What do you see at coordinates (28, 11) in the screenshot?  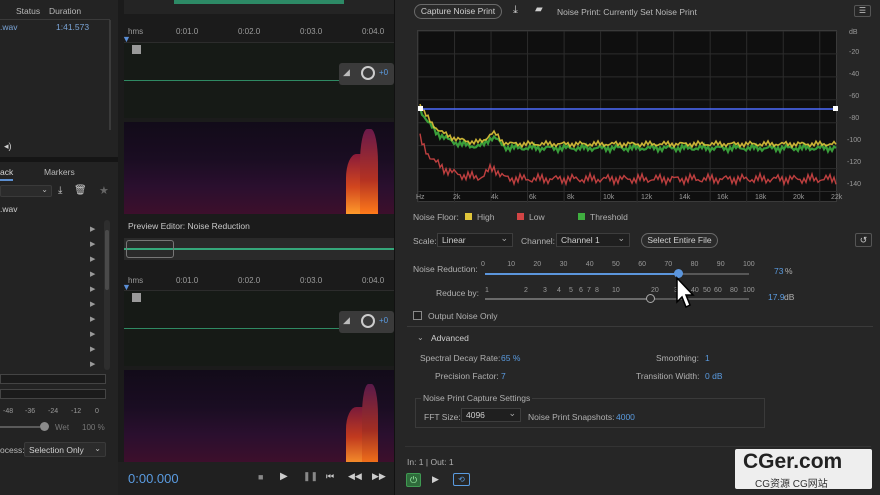 I see `status-column-header: Status` at bounding box center [28, 11].